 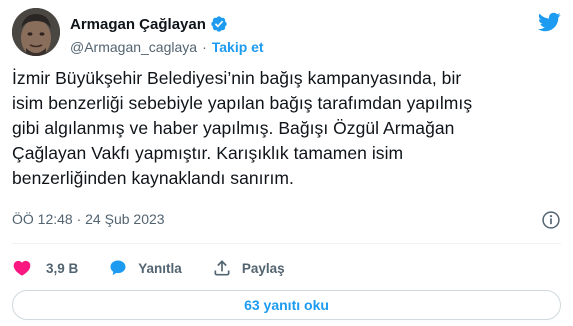 I want to click on share-icon, so click(x=222, y=268).